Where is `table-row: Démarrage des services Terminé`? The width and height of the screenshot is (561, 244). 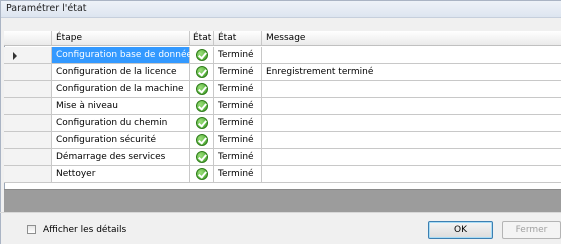
table-row: Démarrage des services Terminé is located at coordinates (282, 157).